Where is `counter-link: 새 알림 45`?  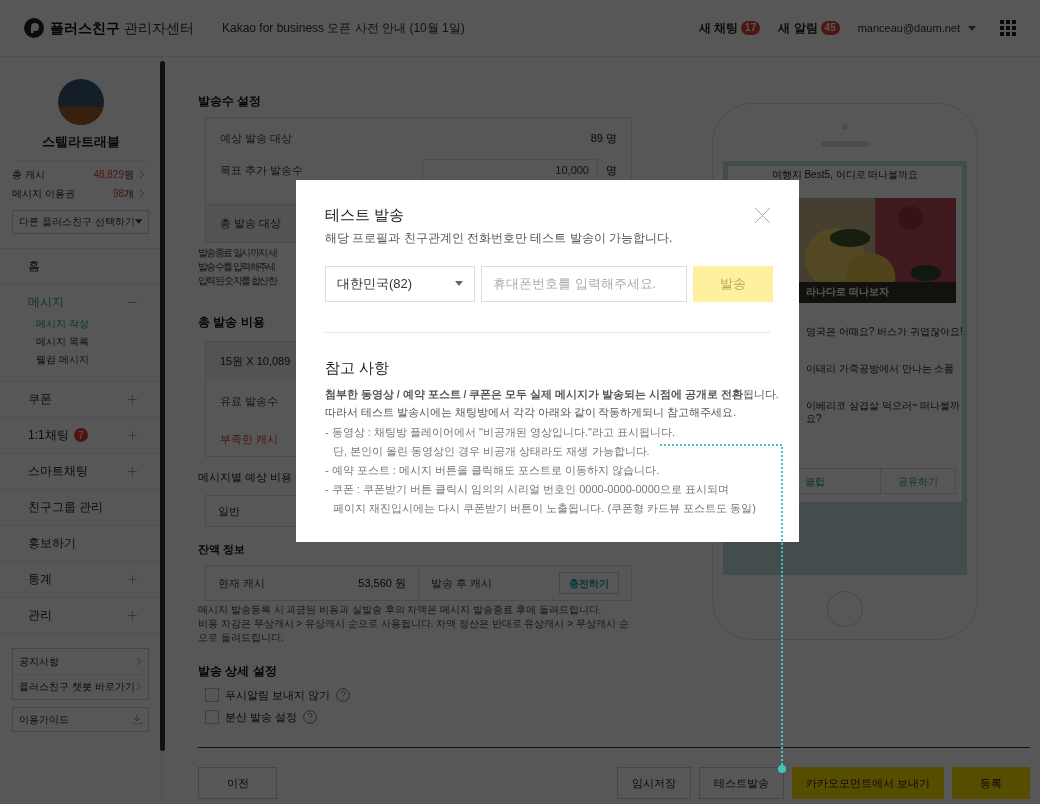
counter-link: 새 알림 45 is located at coordinates (809, 28).